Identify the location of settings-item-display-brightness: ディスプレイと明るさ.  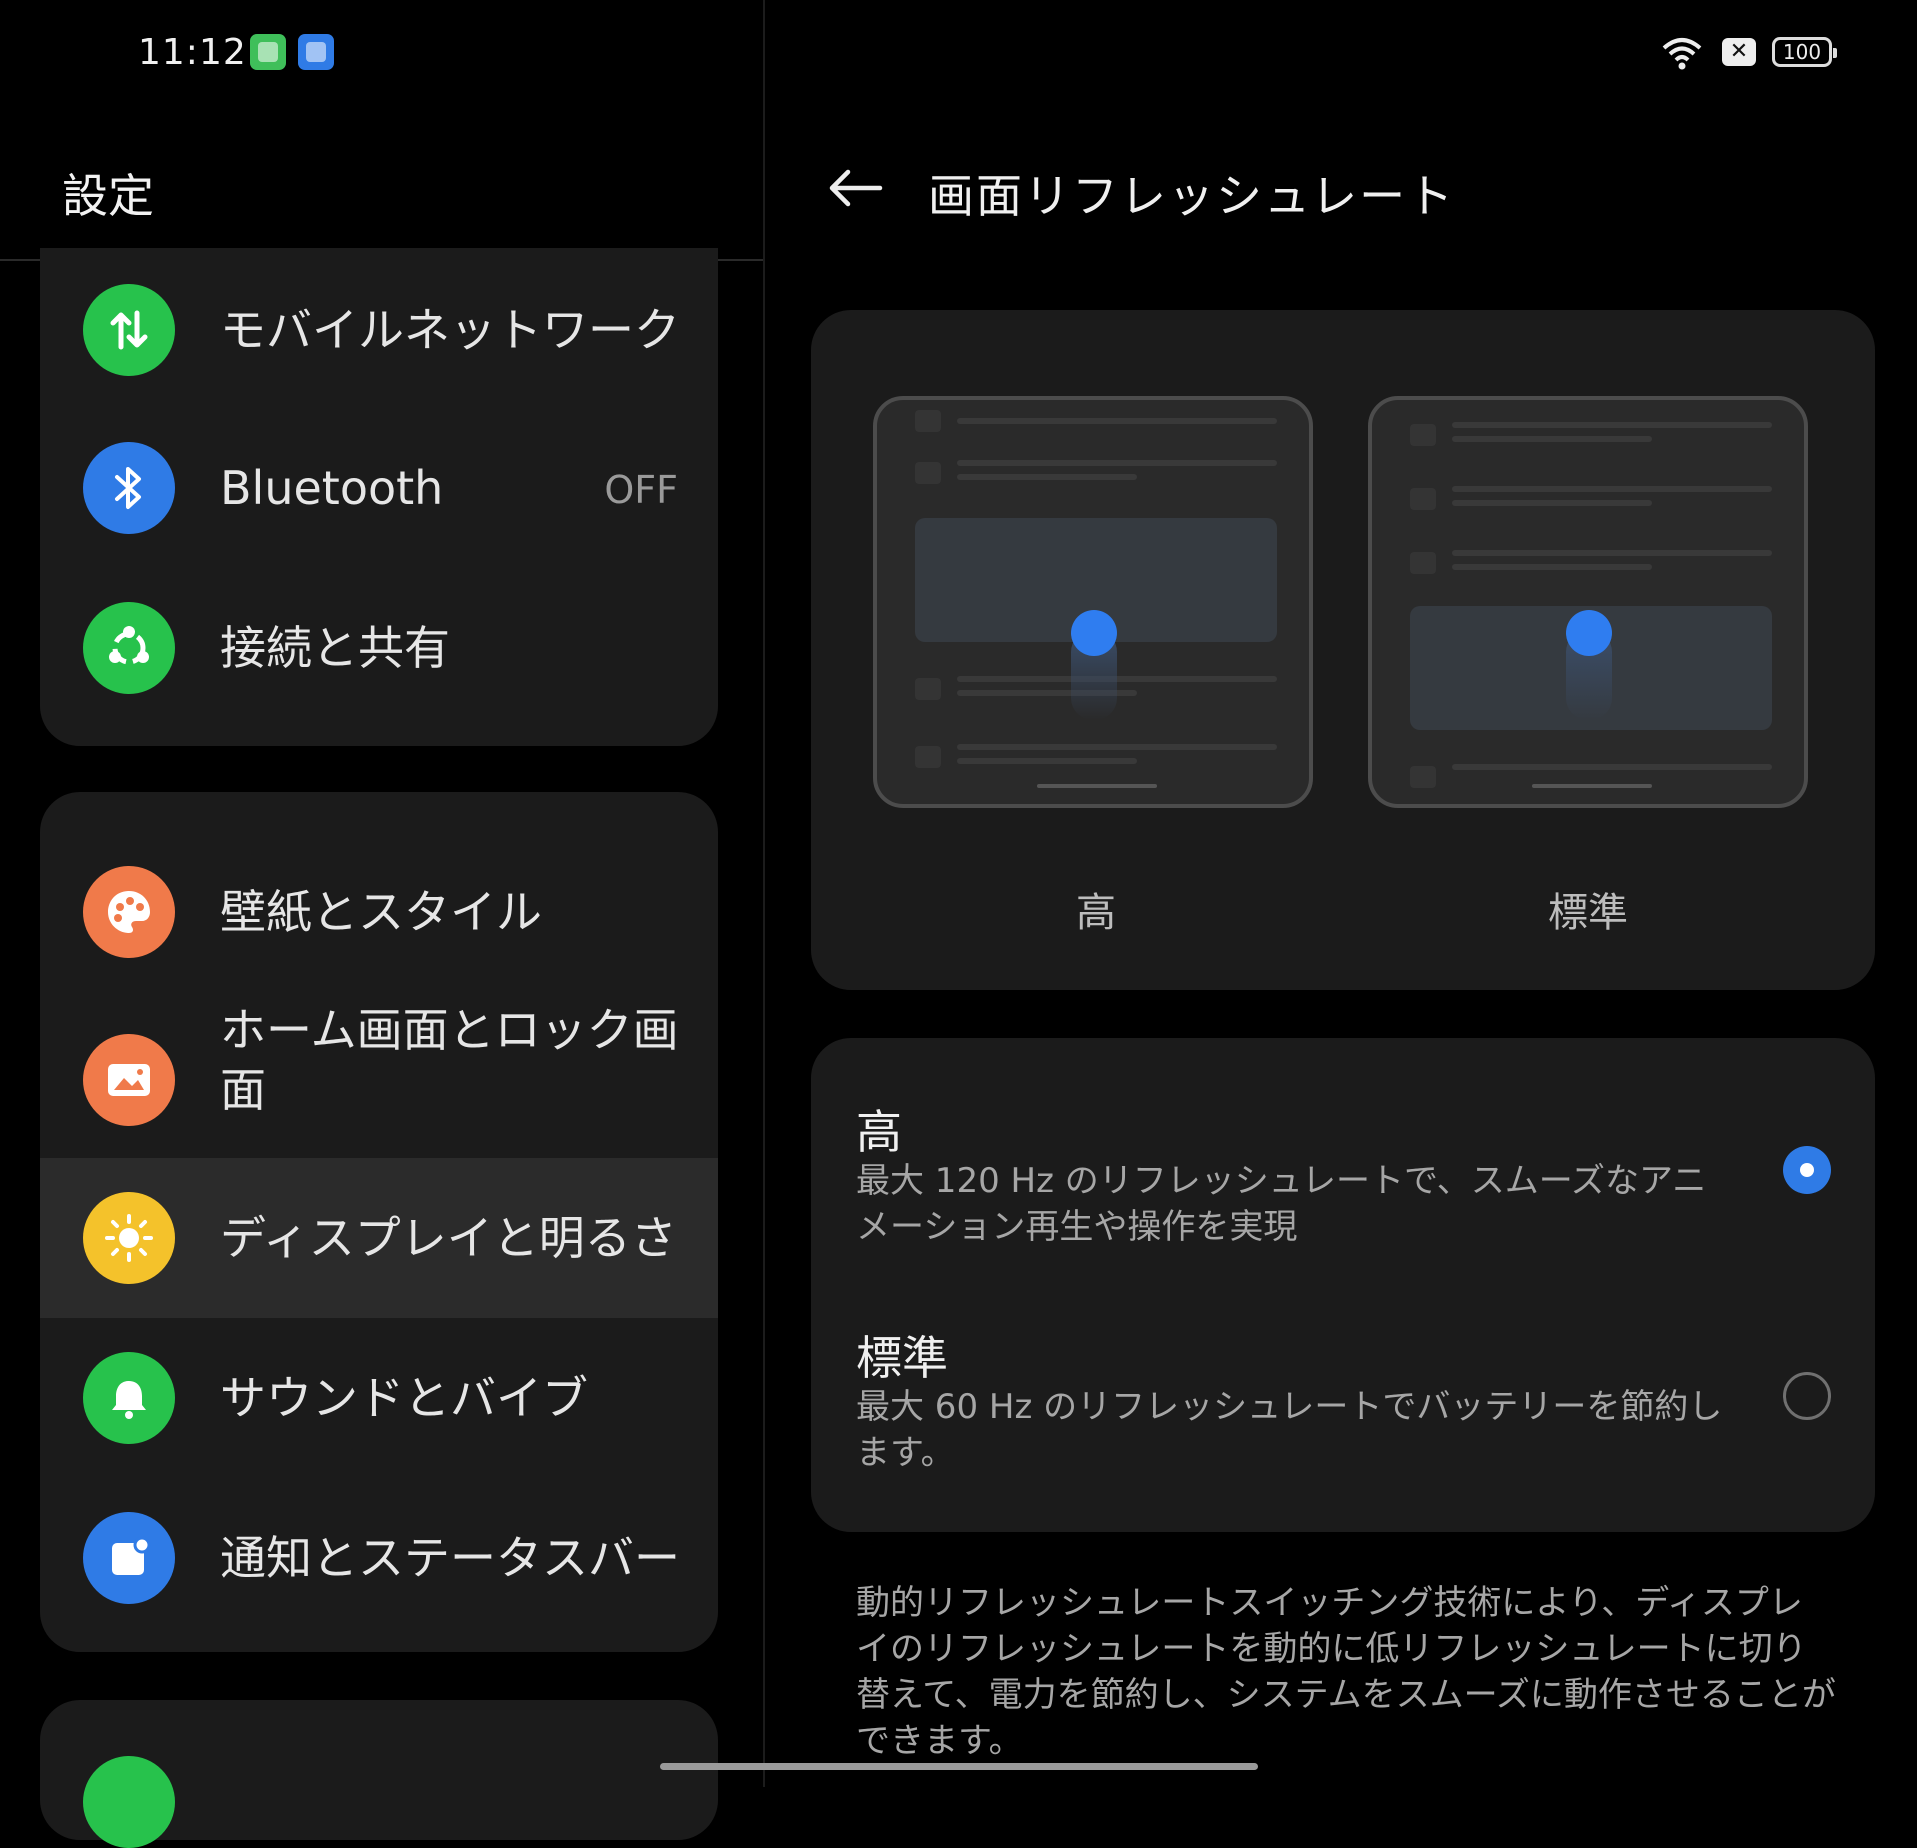
(379, 1238).